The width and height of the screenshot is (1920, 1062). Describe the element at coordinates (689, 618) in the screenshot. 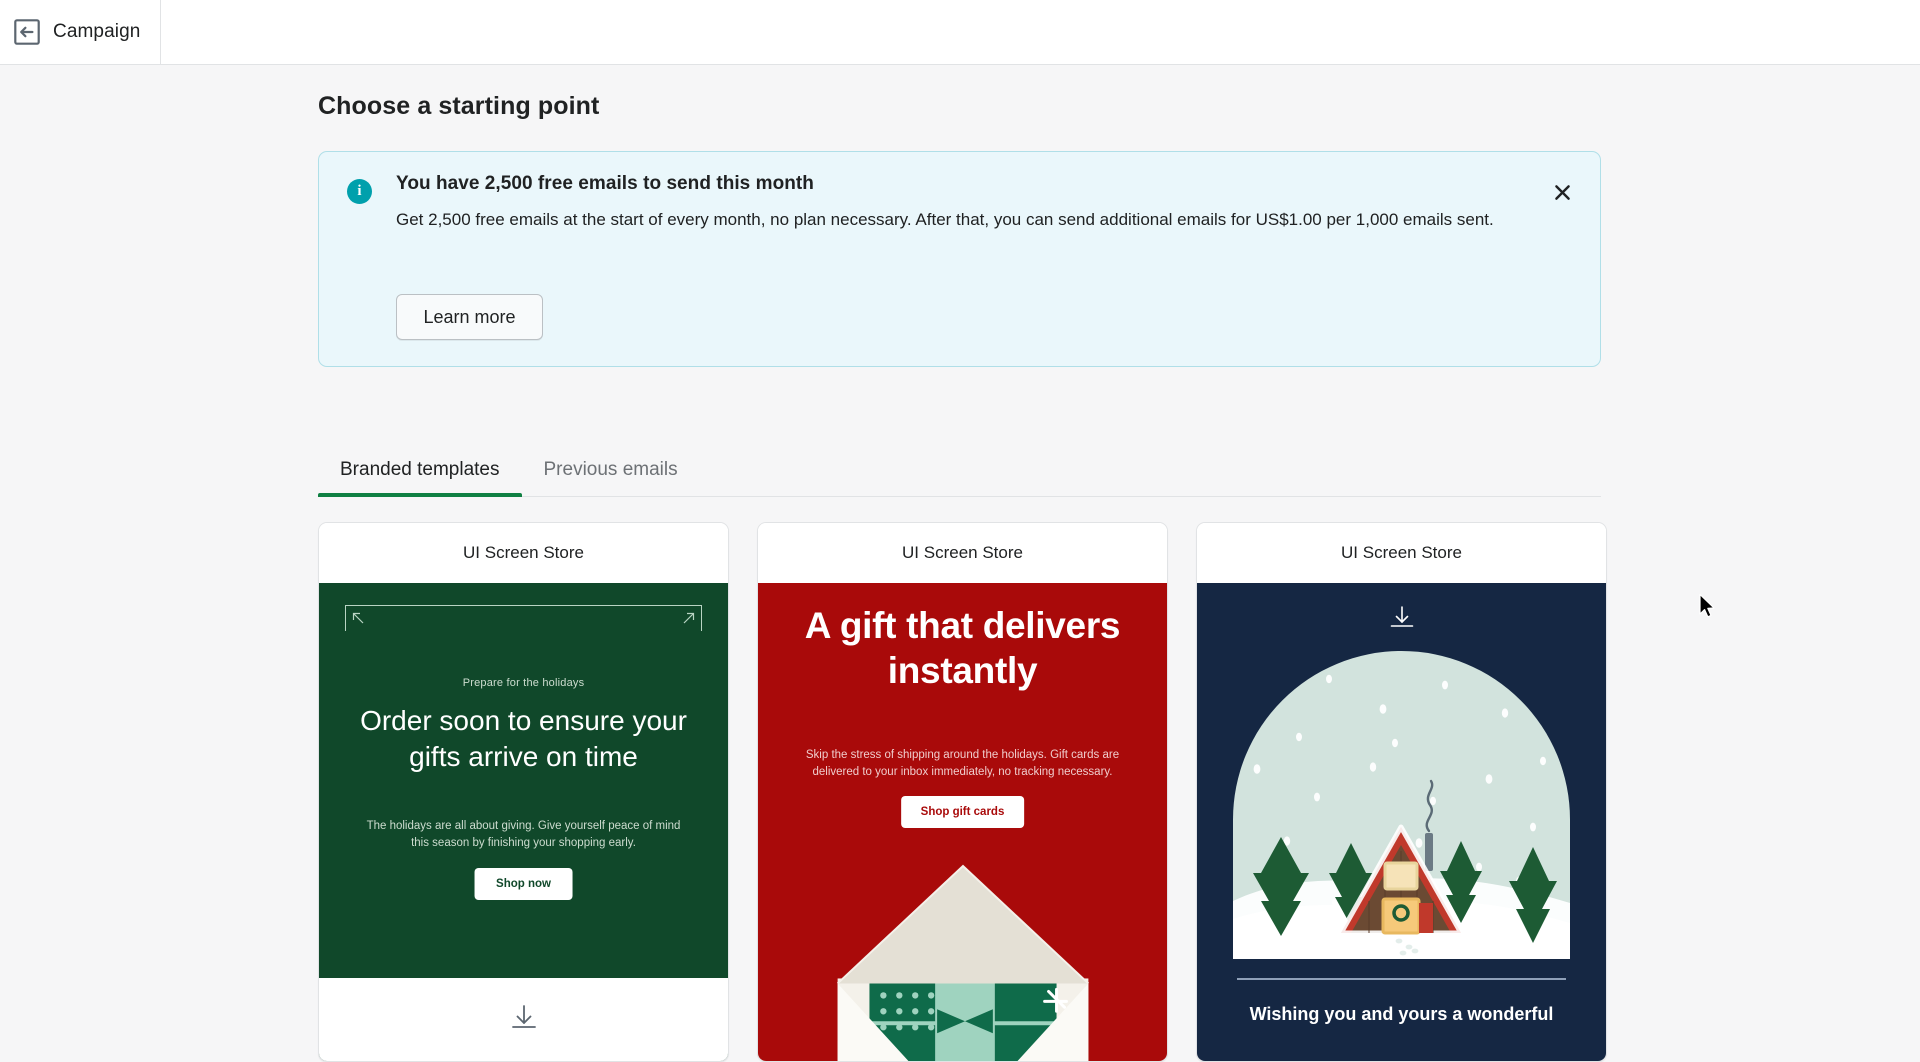

I see `arrow-up-right-icon` at that location.